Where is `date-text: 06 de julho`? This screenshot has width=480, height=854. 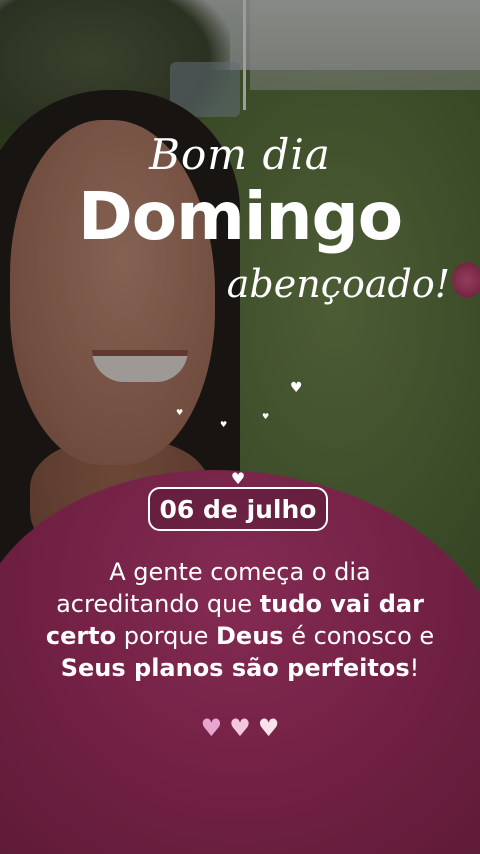 date-text: 06 de julho is located at coordinates (238, 509).